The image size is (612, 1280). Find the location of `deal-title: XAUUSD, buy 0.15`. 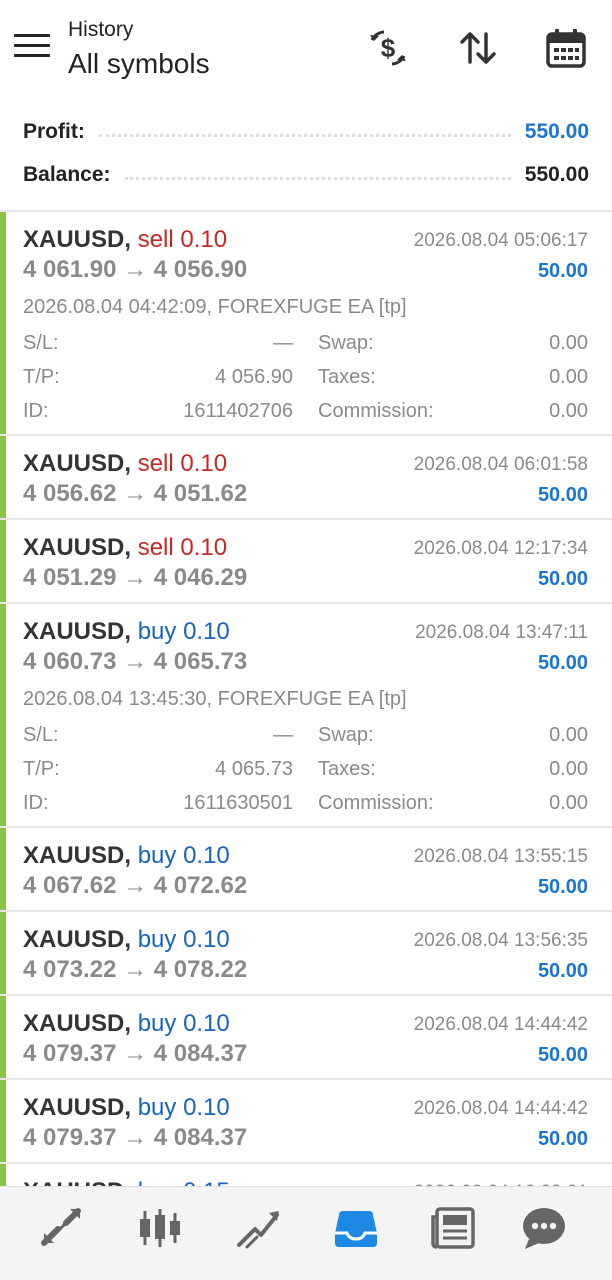

deal-title: XAUUSD, buy 0.15 is located at coordinates (126, 1182).